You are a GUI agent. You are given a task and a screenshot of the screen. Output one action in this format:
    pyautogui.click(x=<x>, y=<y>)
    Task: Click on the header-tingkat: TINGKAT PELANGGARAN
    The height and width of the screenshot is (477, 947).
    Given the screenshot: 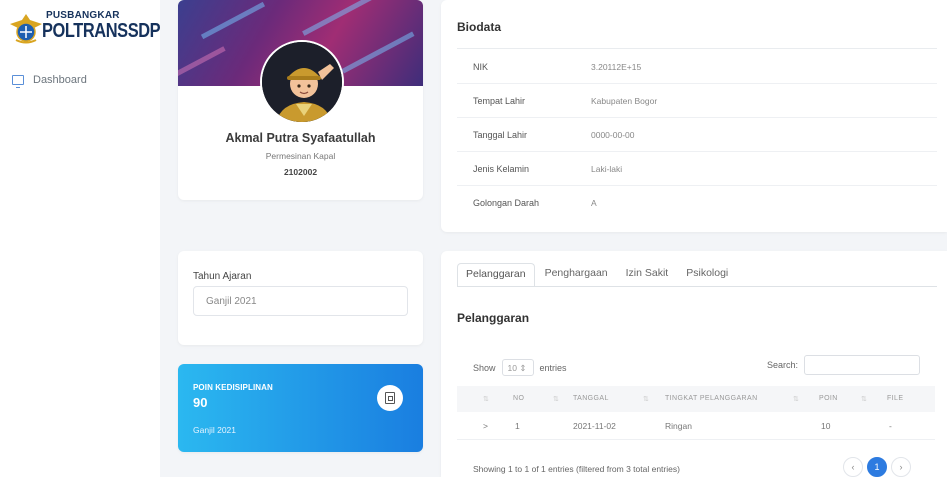 What is the action you would take?
    pyautogui.click(x=711, y=398)
    